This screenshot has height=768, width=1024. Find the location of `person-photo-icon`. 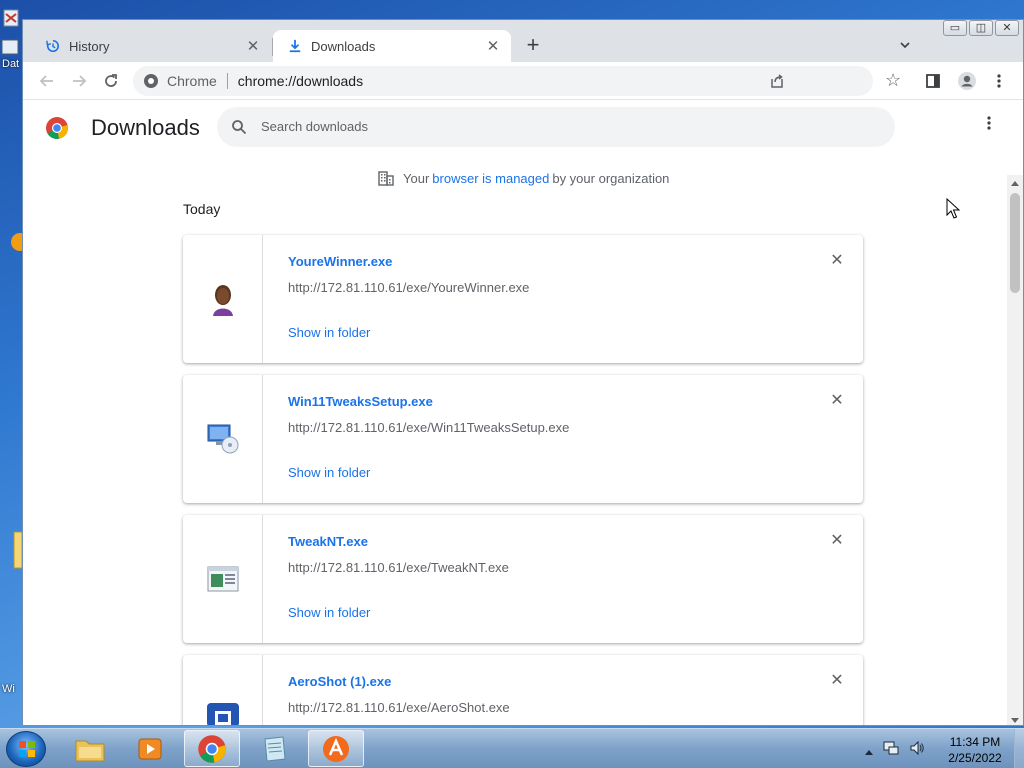

person-photo-icon is located at coordinates (222, 299).